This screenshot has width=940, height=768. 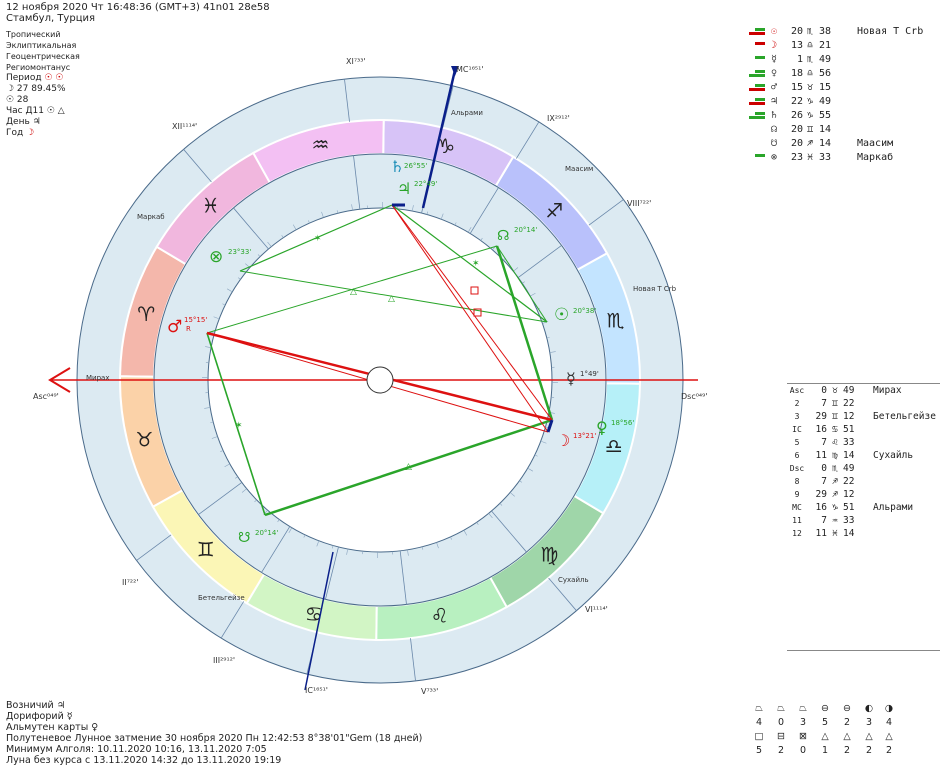 What do you see at coordinates (694, 396) in the screenshot?
I see `dsc-label: Dsc⁰⁴⁹'` at bounding box center [694, 396].